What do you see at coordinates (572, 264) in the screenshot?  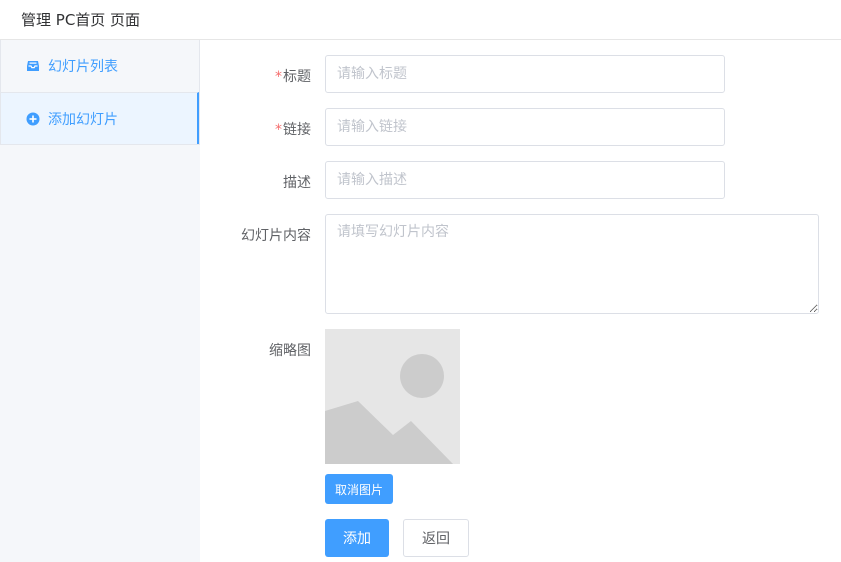 I see `content-textarea` at bounding box center [572, 264].